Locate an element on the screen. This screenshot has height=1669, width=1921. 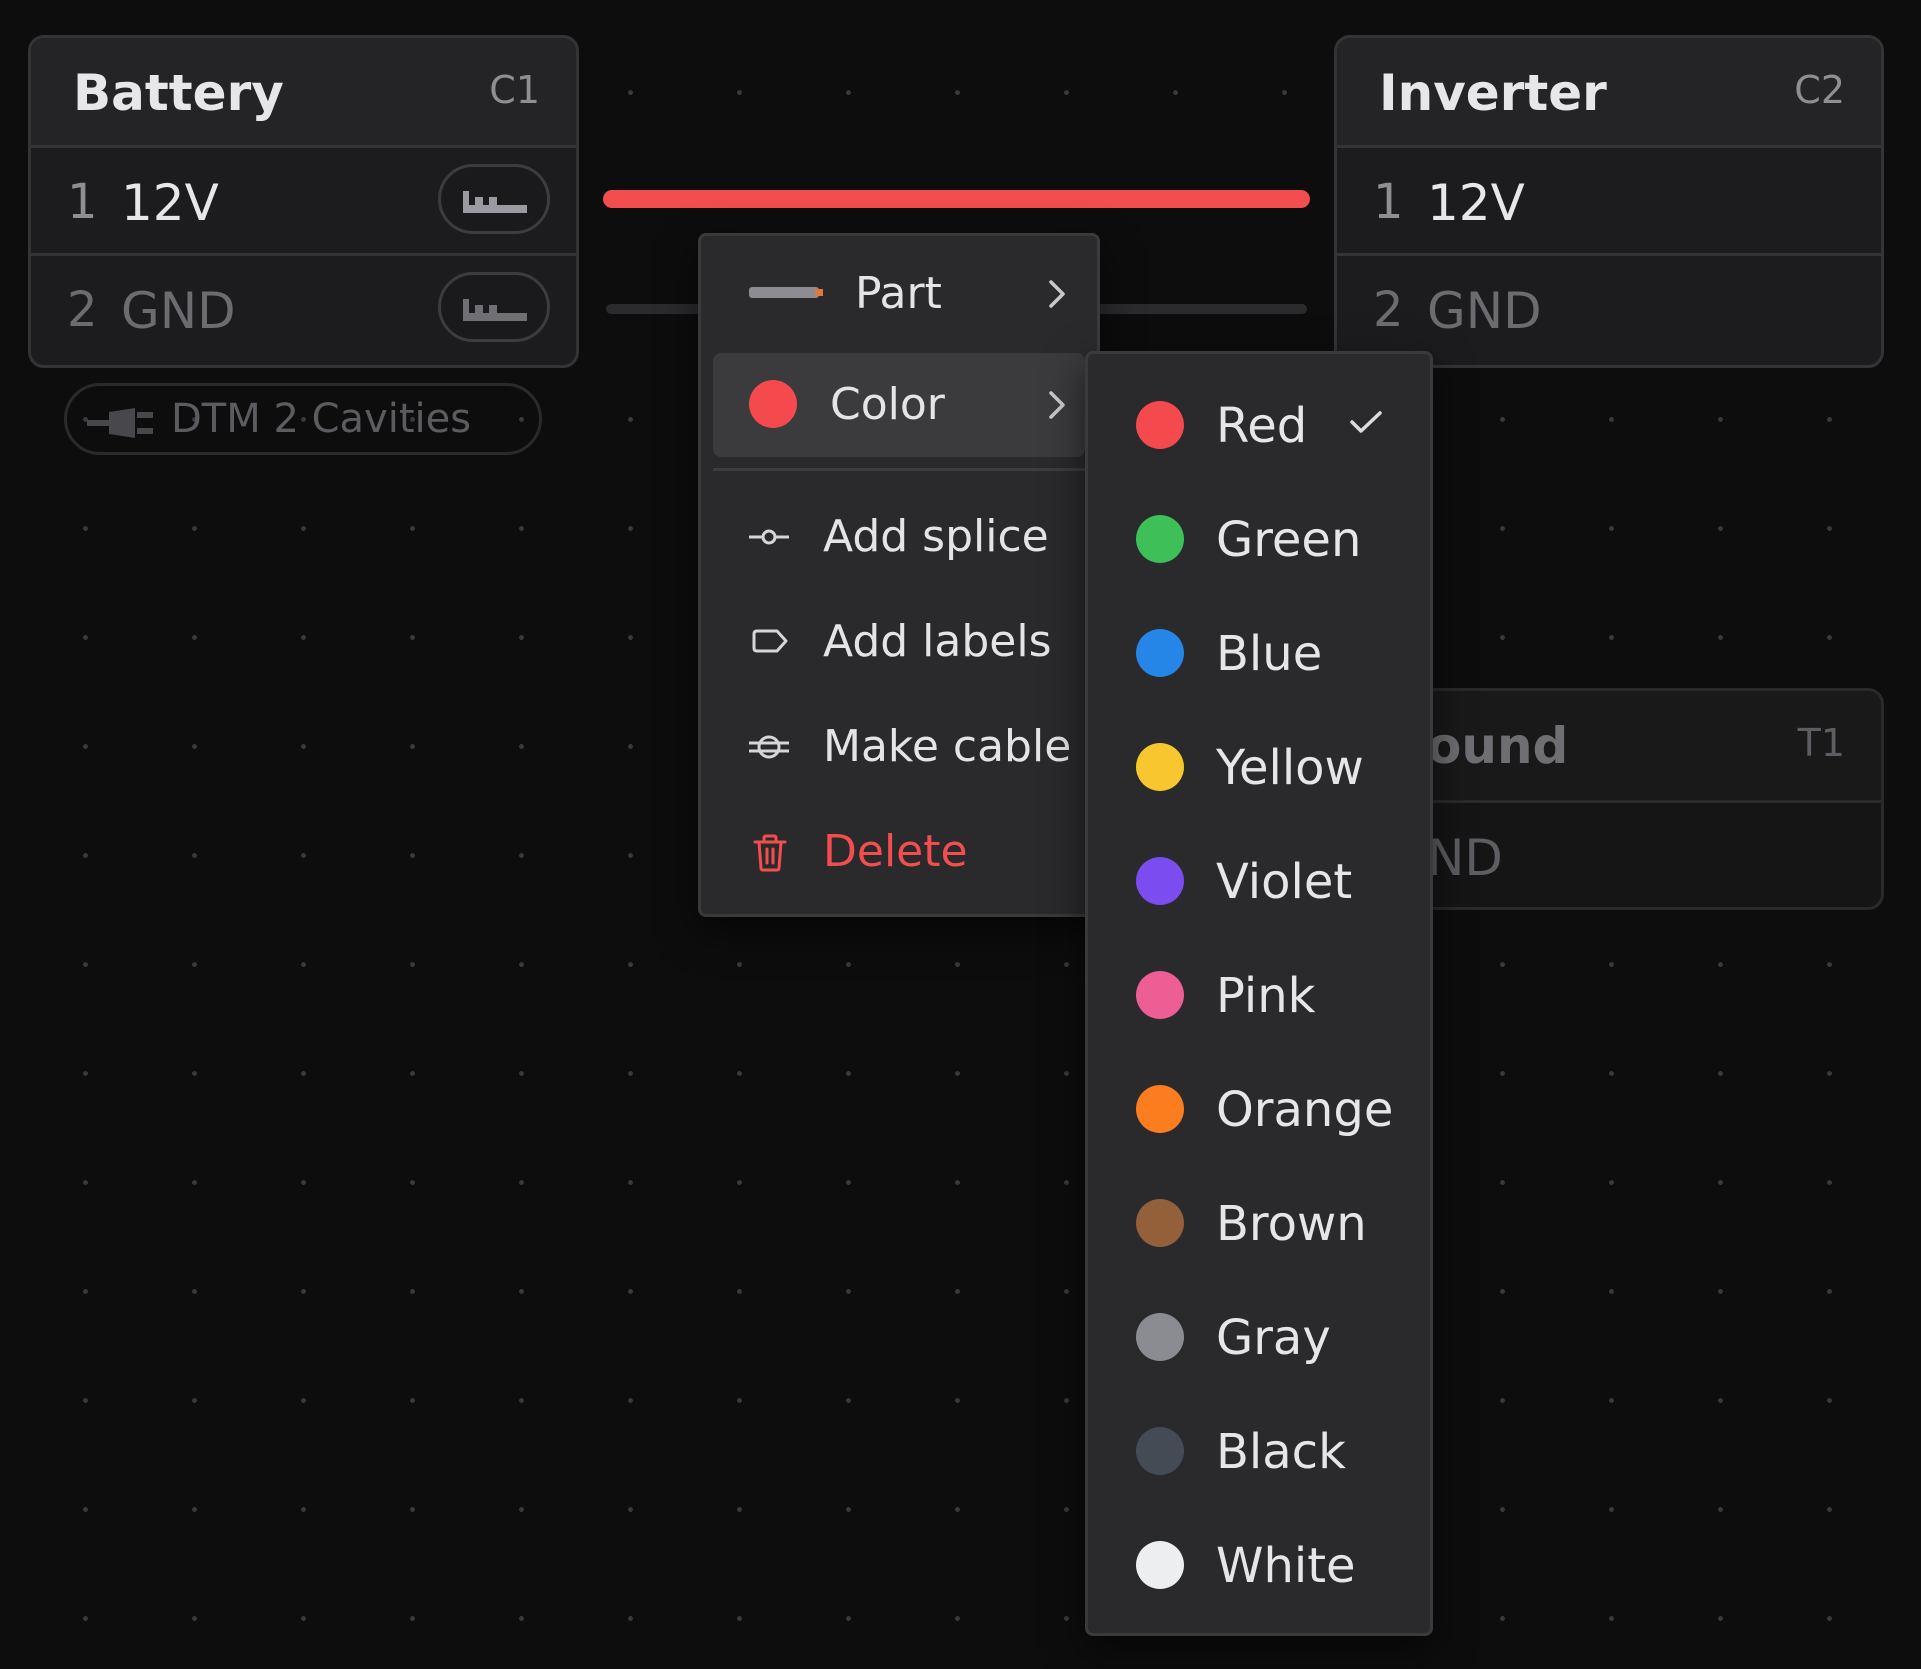
color-option-label: Green is located at coordinates (1289, 540).